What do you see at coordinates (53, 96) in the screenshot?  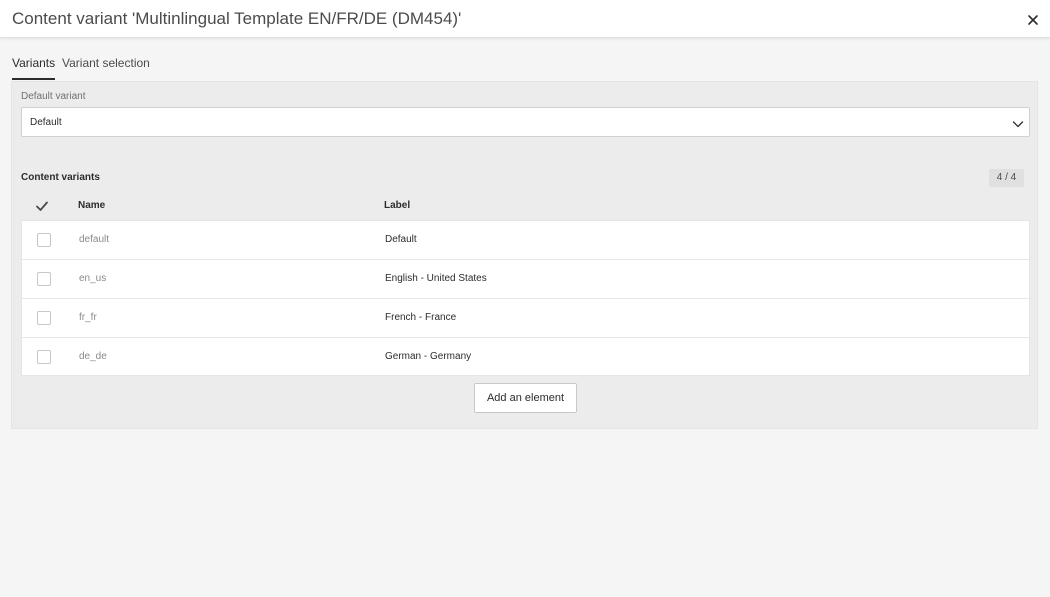 I see `default-variant-label: Default variant` at bounding box center [53, 96].